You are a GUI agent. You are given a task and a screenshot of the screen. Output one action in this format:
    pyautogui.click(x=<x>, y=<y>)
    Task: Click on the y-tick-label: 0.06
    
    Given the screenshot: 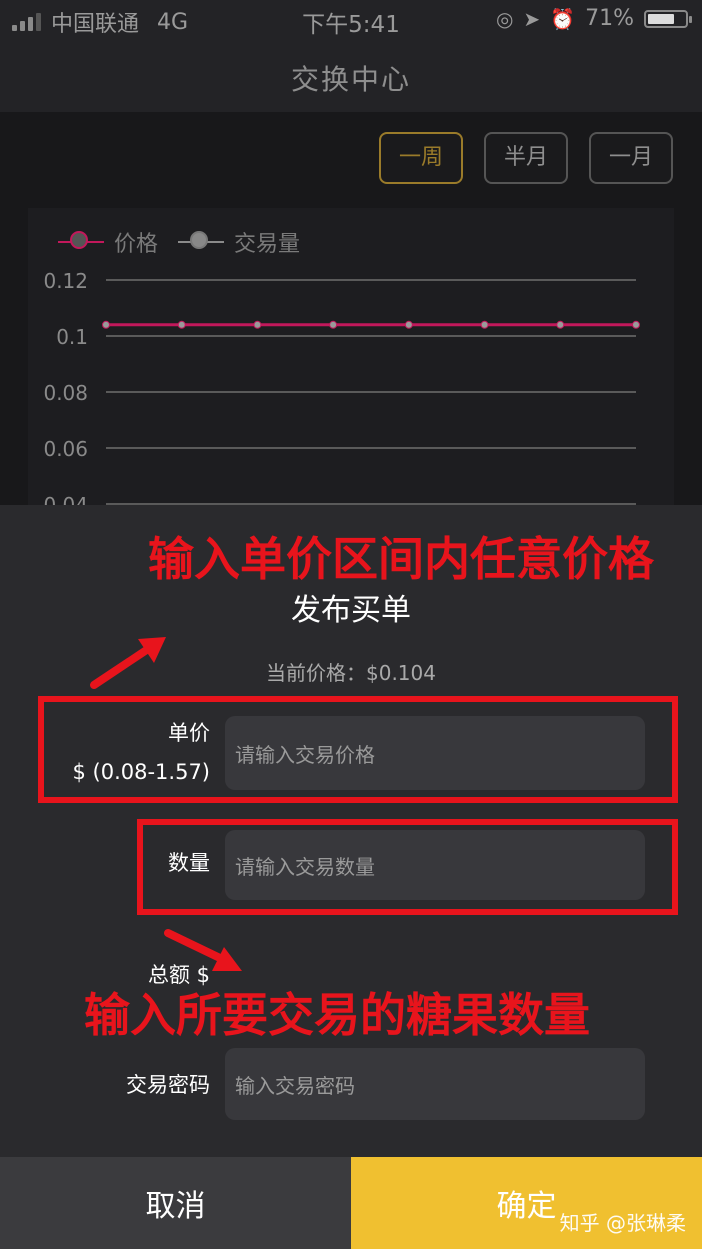 What is the action you would take?
    pyautogui.click(x=65, y=449)
    